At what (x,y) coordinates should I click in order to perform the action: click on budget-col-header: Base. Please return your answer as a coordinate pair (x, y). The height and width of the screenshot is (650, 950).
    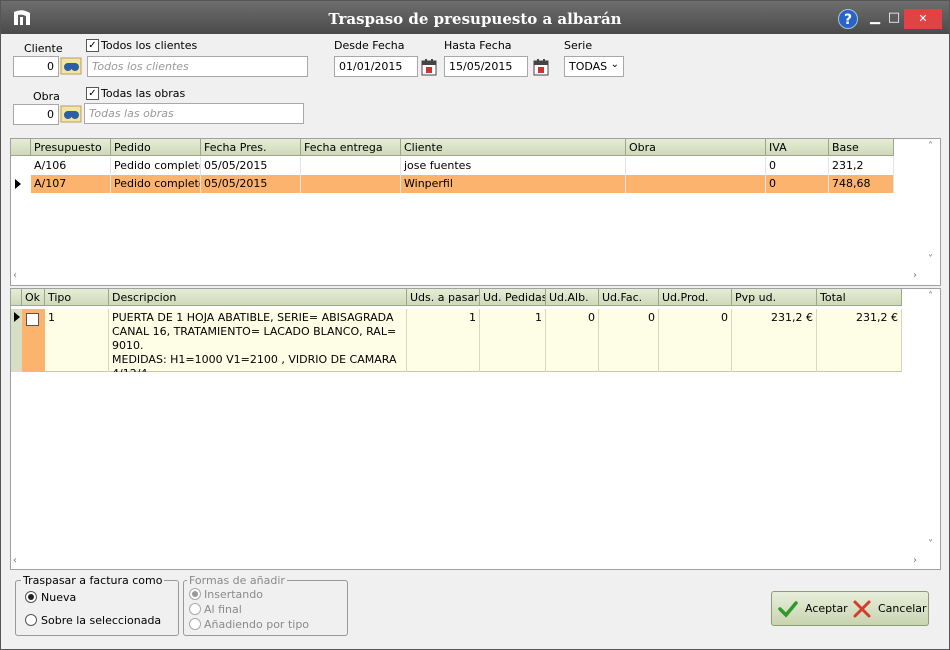
    Looking at the image, I should click on (861, 147).